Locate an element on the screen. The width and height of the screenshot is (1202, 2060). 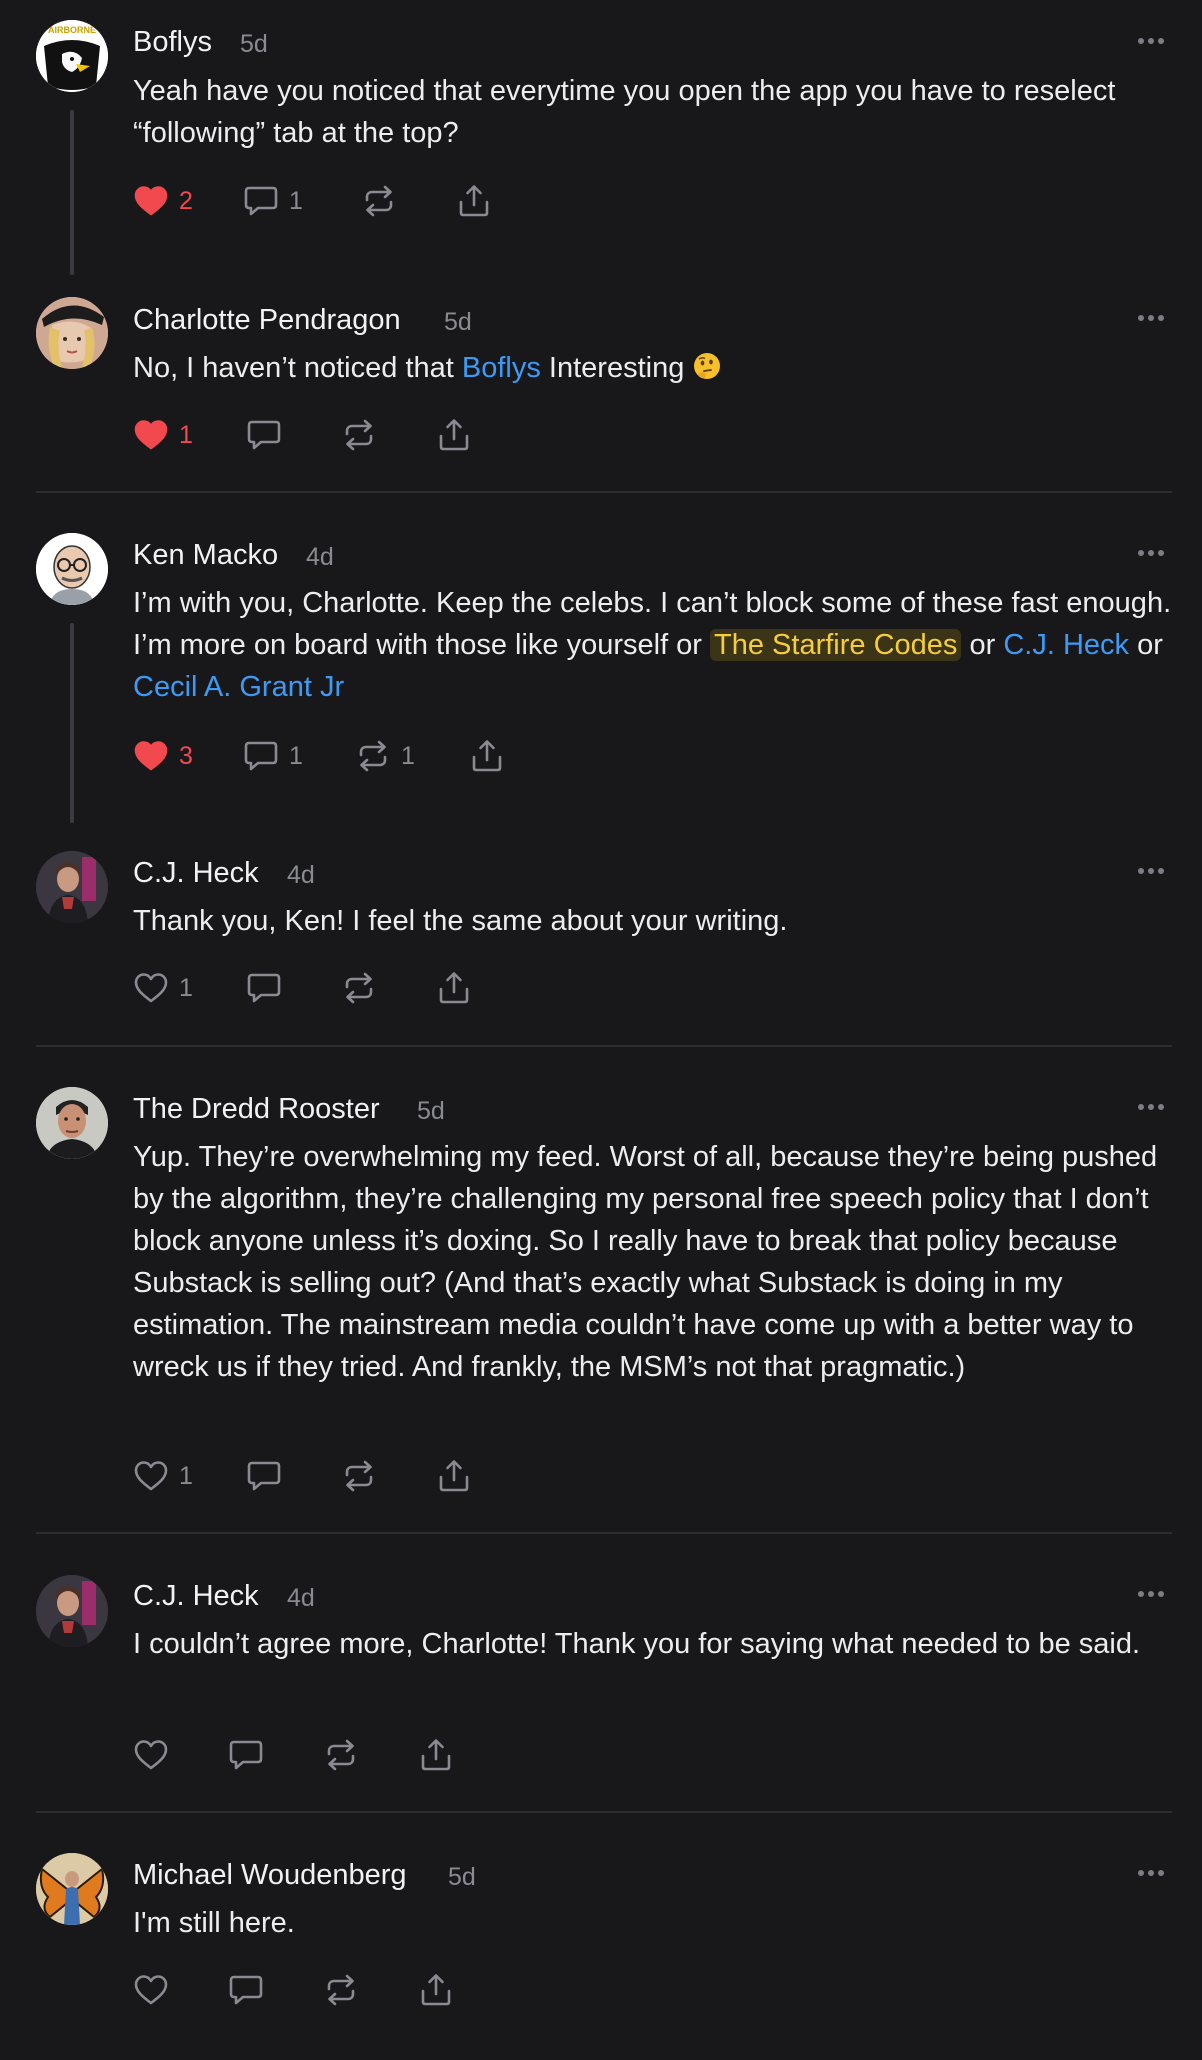
timestamp: 4d is located at coordinates (301, 875).